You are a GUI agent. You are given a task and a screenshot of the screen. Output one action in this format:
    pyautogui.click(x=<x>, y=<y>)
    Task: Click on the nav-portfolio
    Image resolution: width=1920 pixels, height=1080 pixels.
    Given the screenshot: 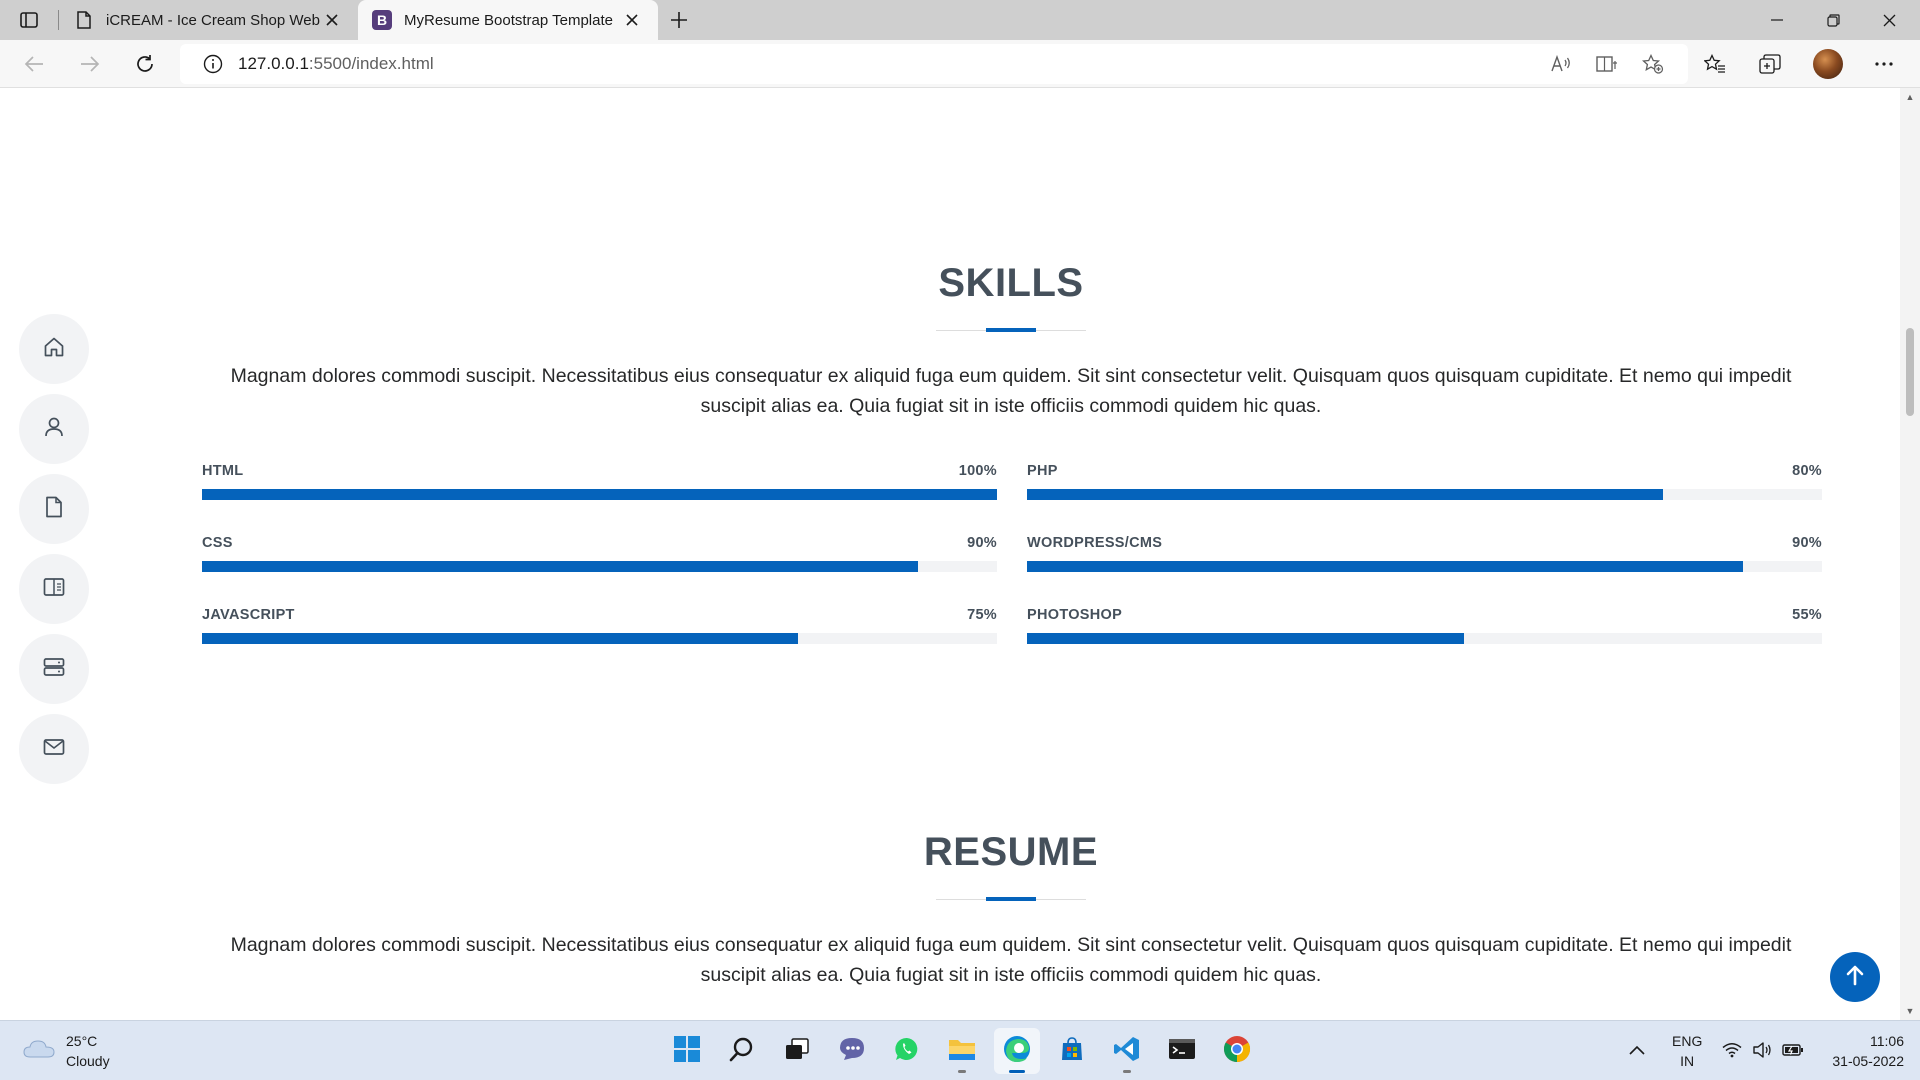 What is the action you would take?
    pyautogui.click(x=54, y=589)
    